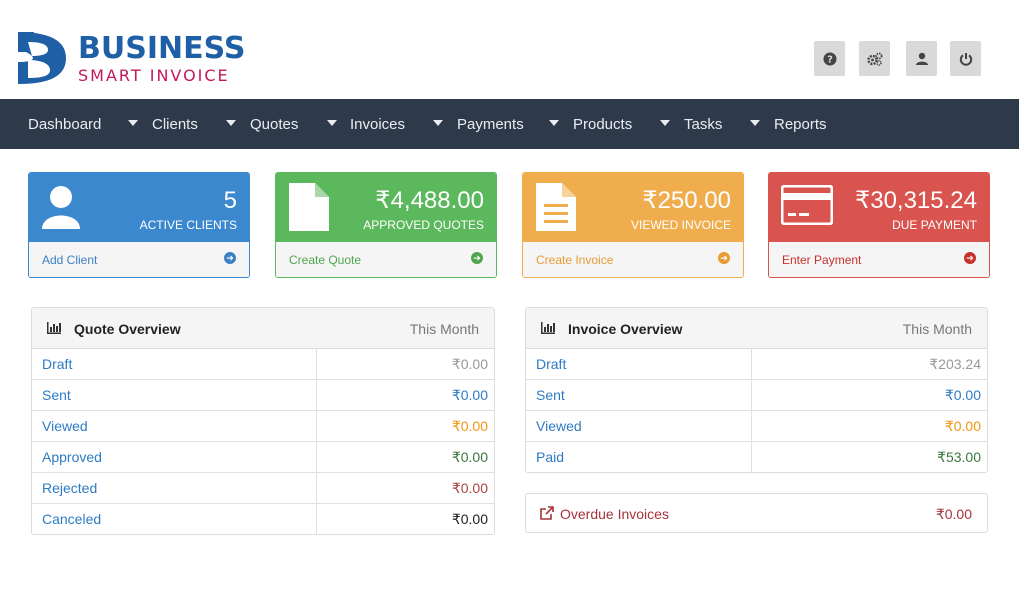  What do you see at coordinates (756, 328) in the screenshot?
I see `panel-header: Invoice Overview This Month` at bounding box center [756, 328].